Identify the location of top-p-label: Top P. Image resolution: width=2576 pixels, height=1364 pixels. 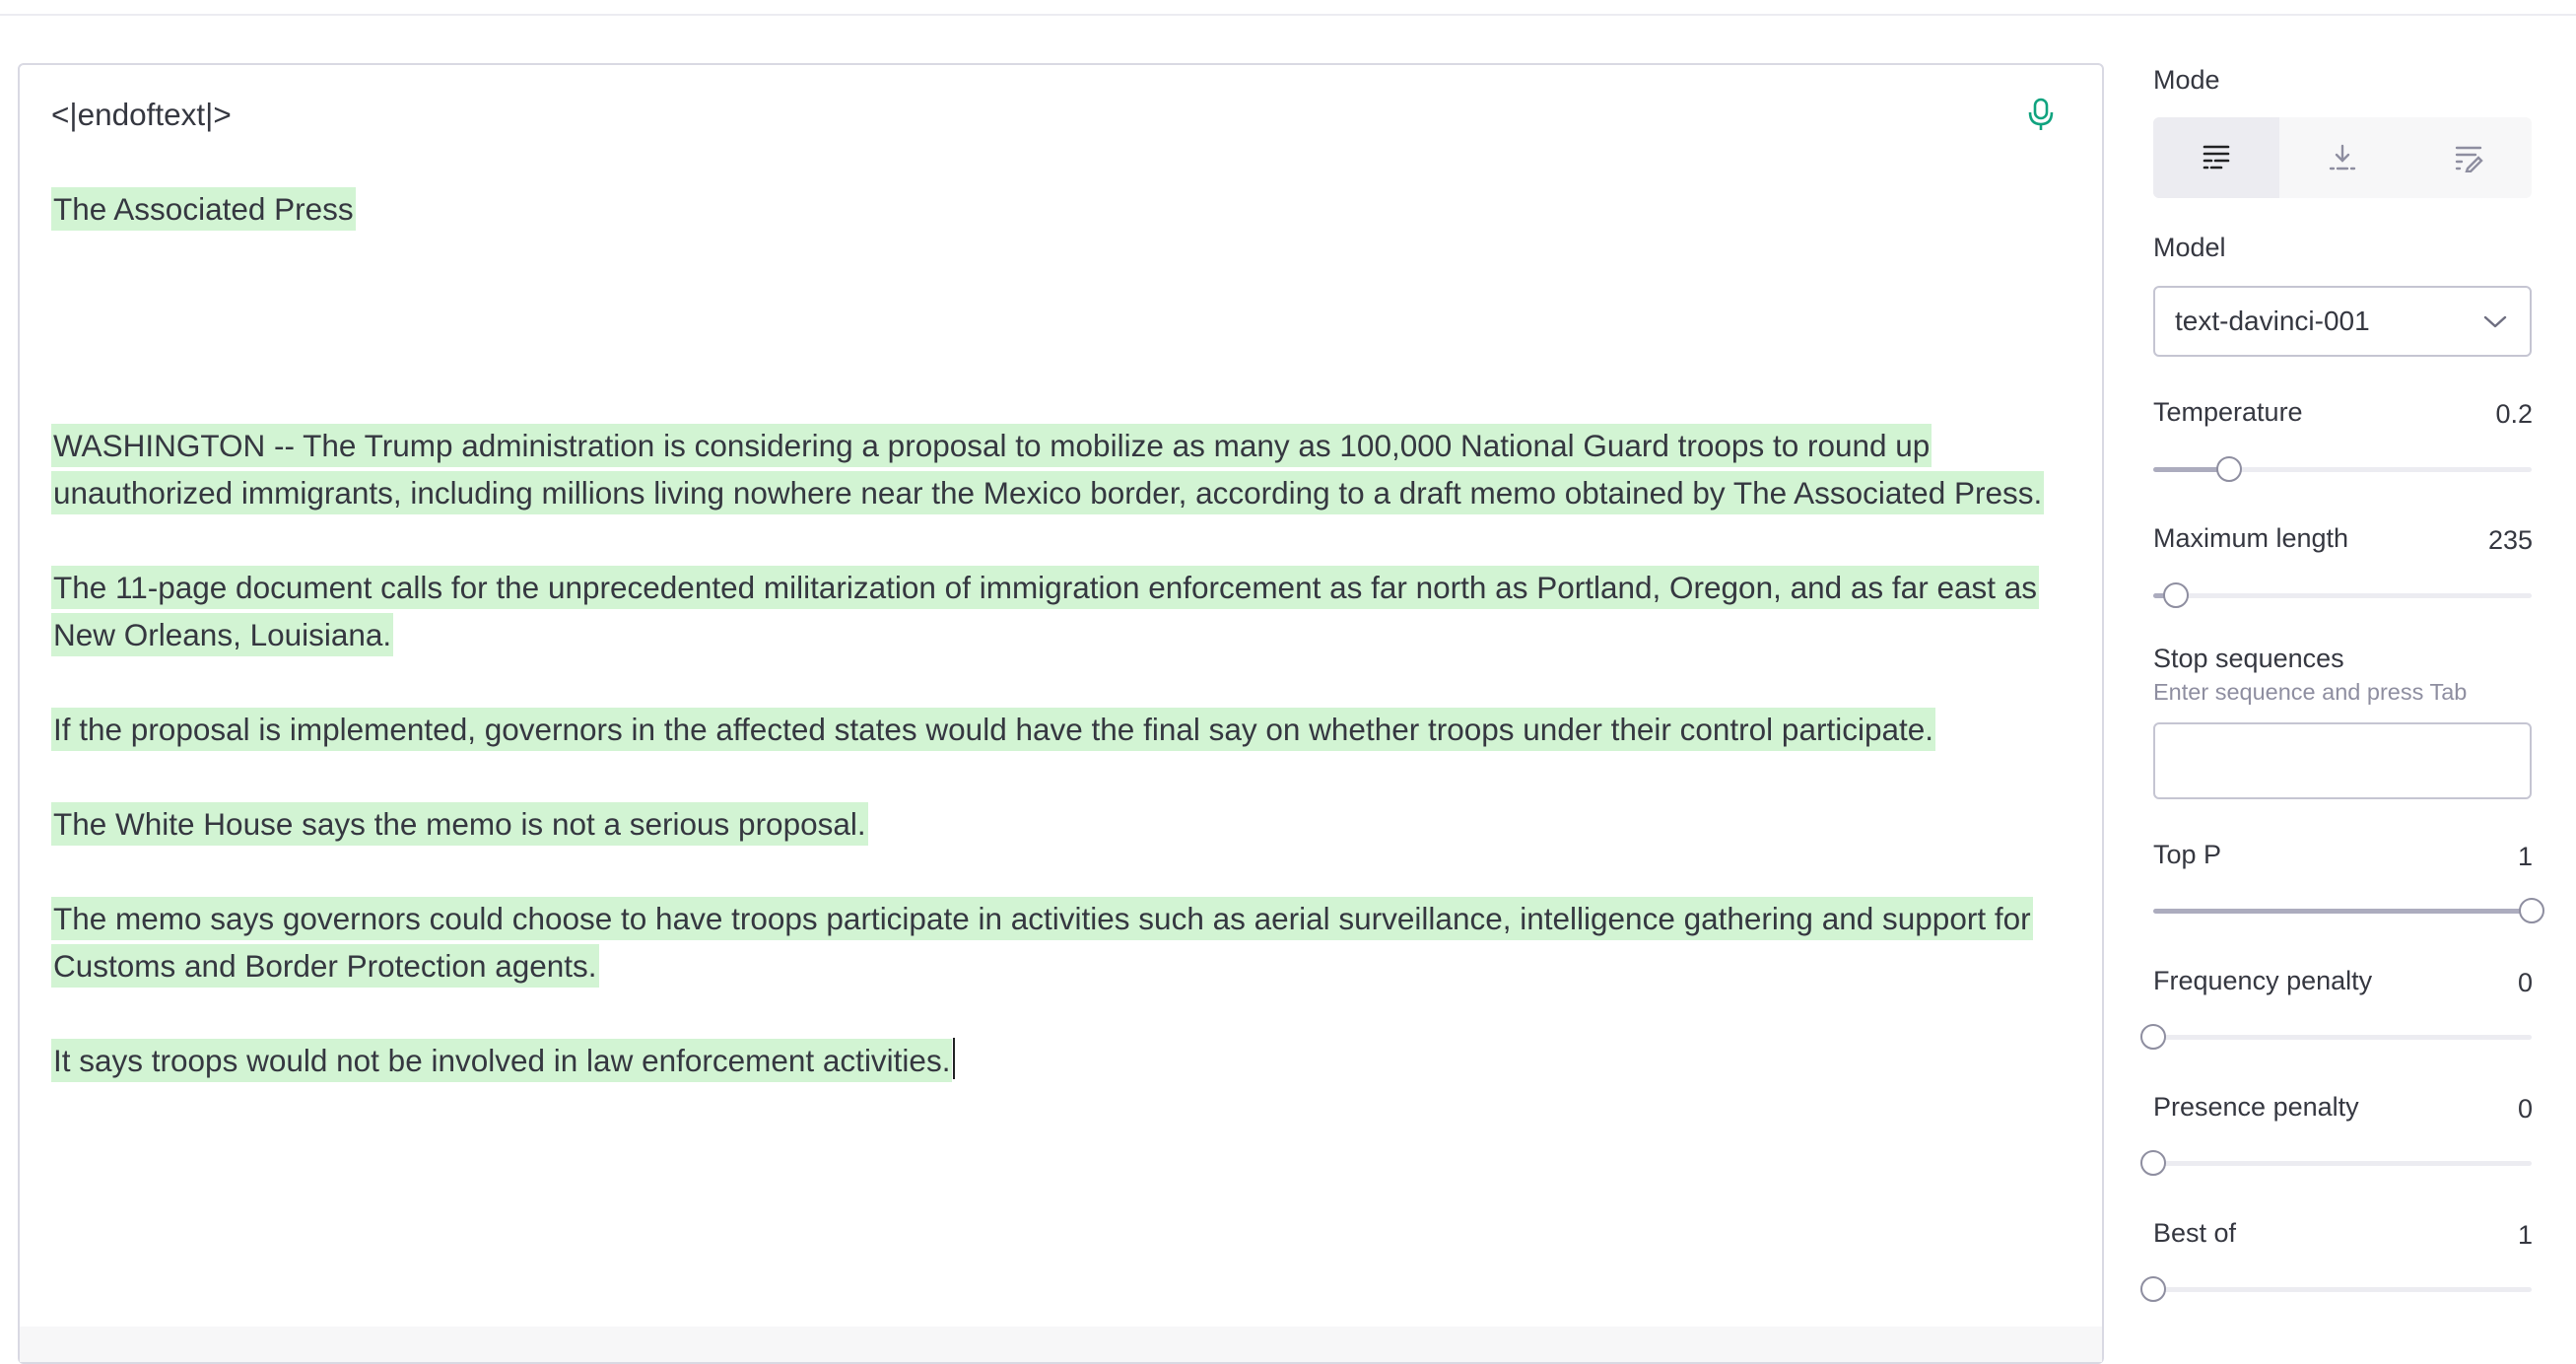
(2187, 854).